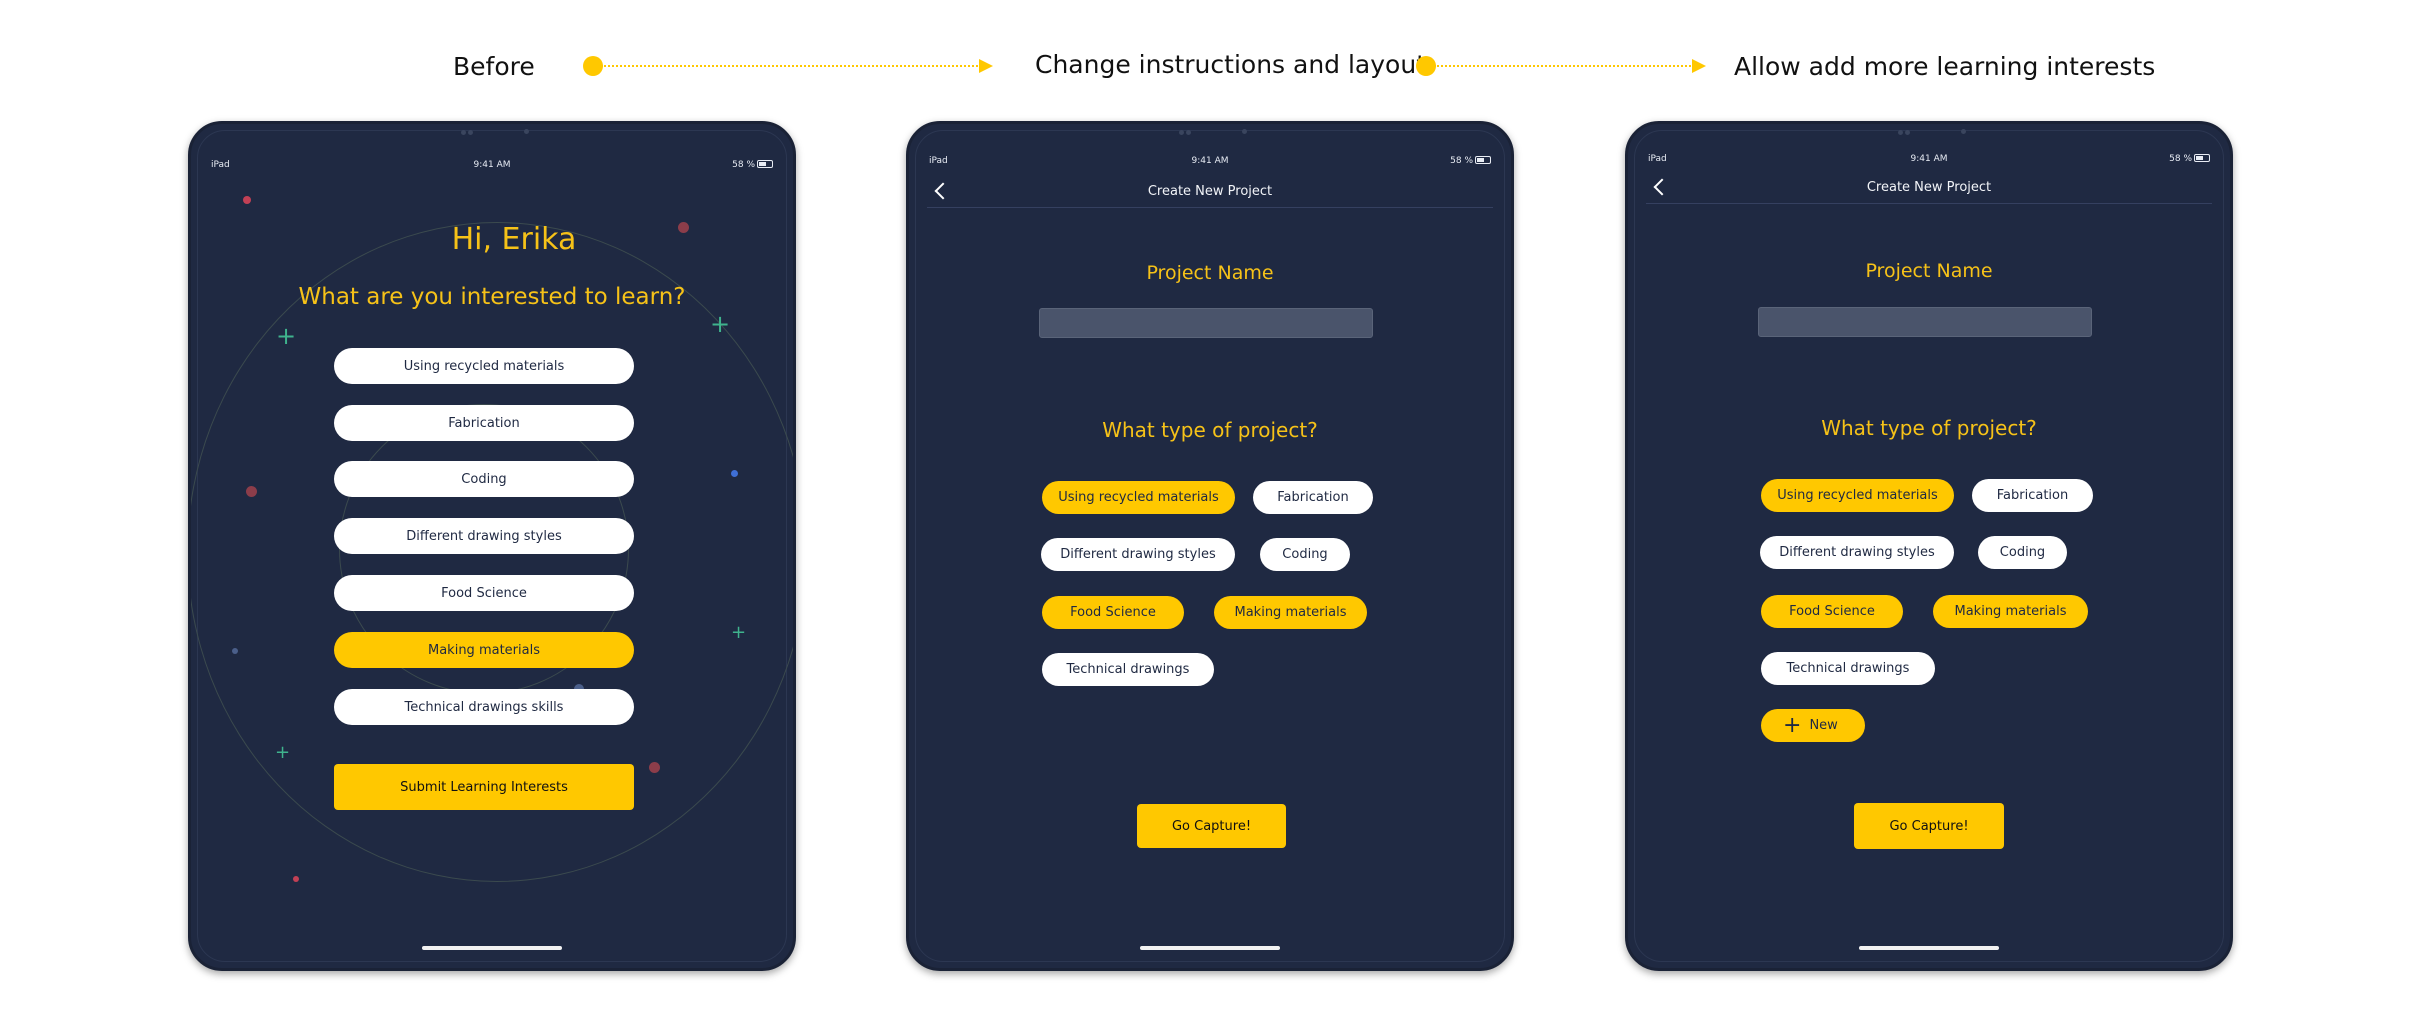  What do you see at coordinates (492, 297) in the screenshot?
I see `interest-question: What are you interested to learn?` at bounding box center [492, 297].